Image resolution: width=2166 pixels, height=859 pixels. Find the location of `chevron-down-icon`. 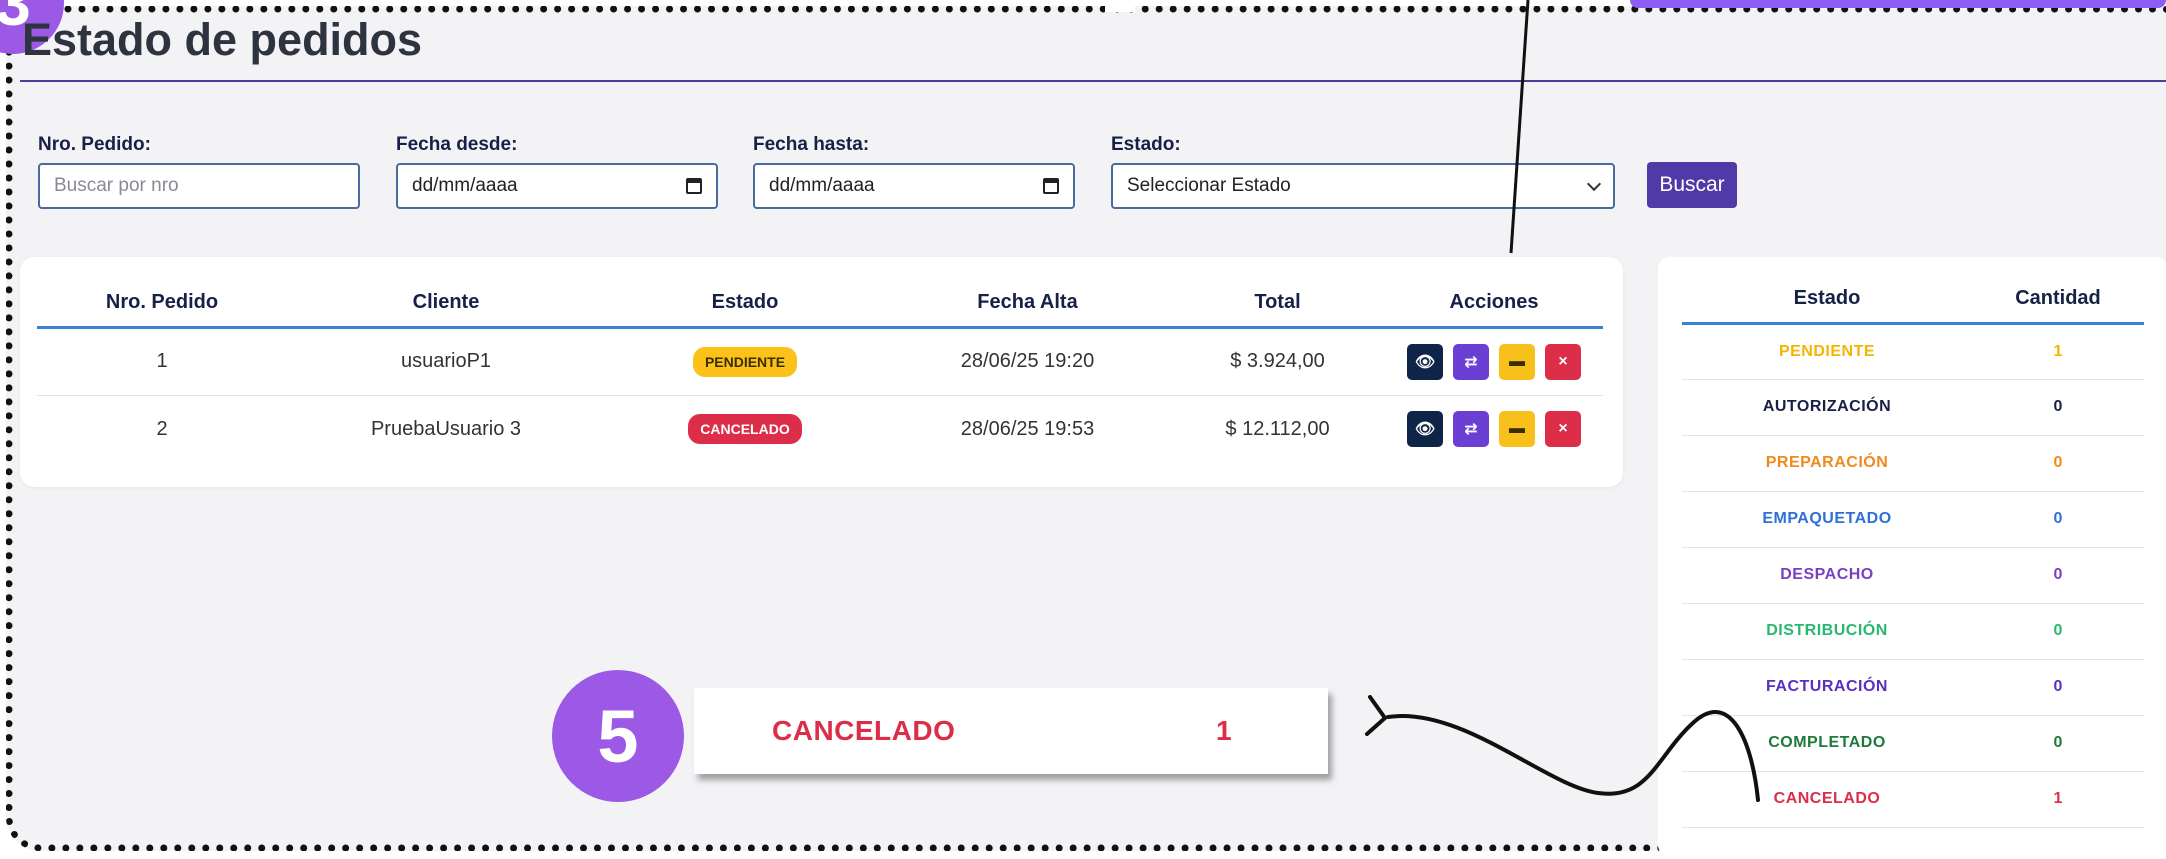

chevron-down-icon is located at coordinates (1594, 183).